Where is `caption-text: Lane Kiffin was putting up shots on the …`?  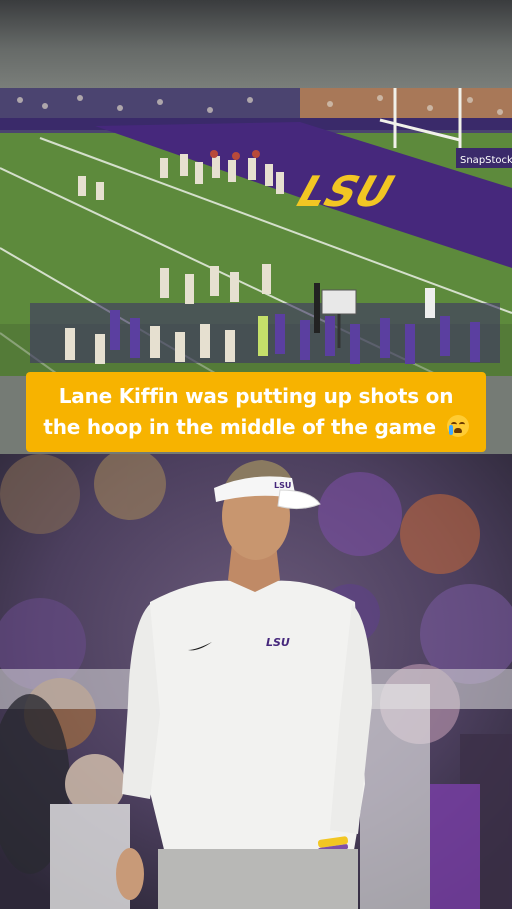 caption-text: Lane Kiffin was putting up shots on the … is located at coordinates (256, 412).